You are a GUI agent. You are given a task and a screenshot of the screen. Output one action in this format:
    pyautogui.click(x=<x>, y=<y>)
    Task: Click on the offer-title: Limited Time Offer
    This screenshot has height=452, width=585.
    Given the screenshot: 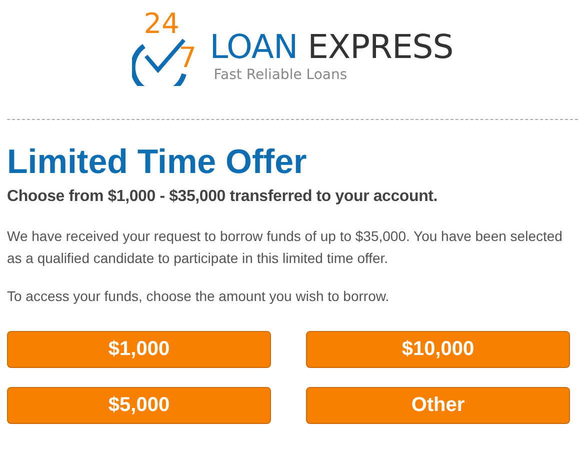 What is the action you would take?
    pyautogui.click(x=157, y=163)
    